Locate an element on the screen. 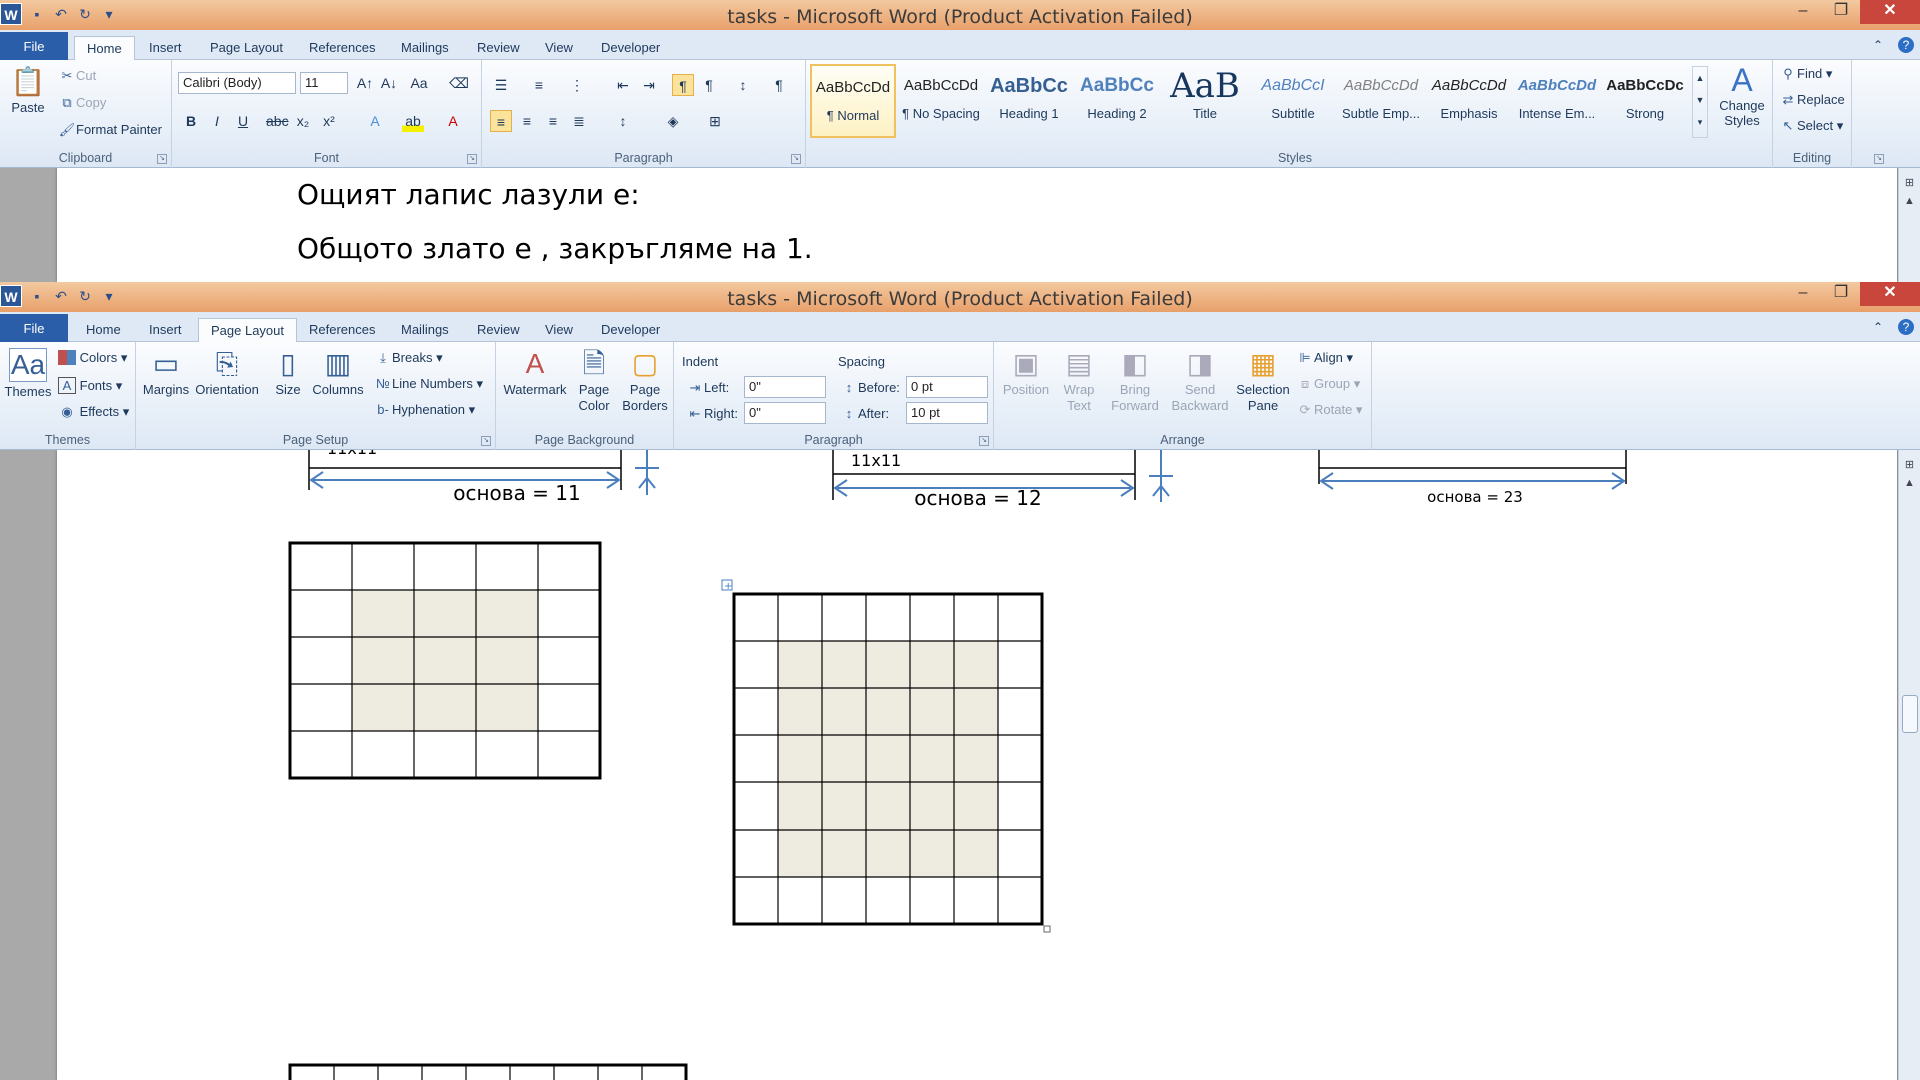 The width and height of the screenshot is (1920, 1080). style-emphasis: AaBbCcDd Emphasis is located at coordinates (1469, 101).